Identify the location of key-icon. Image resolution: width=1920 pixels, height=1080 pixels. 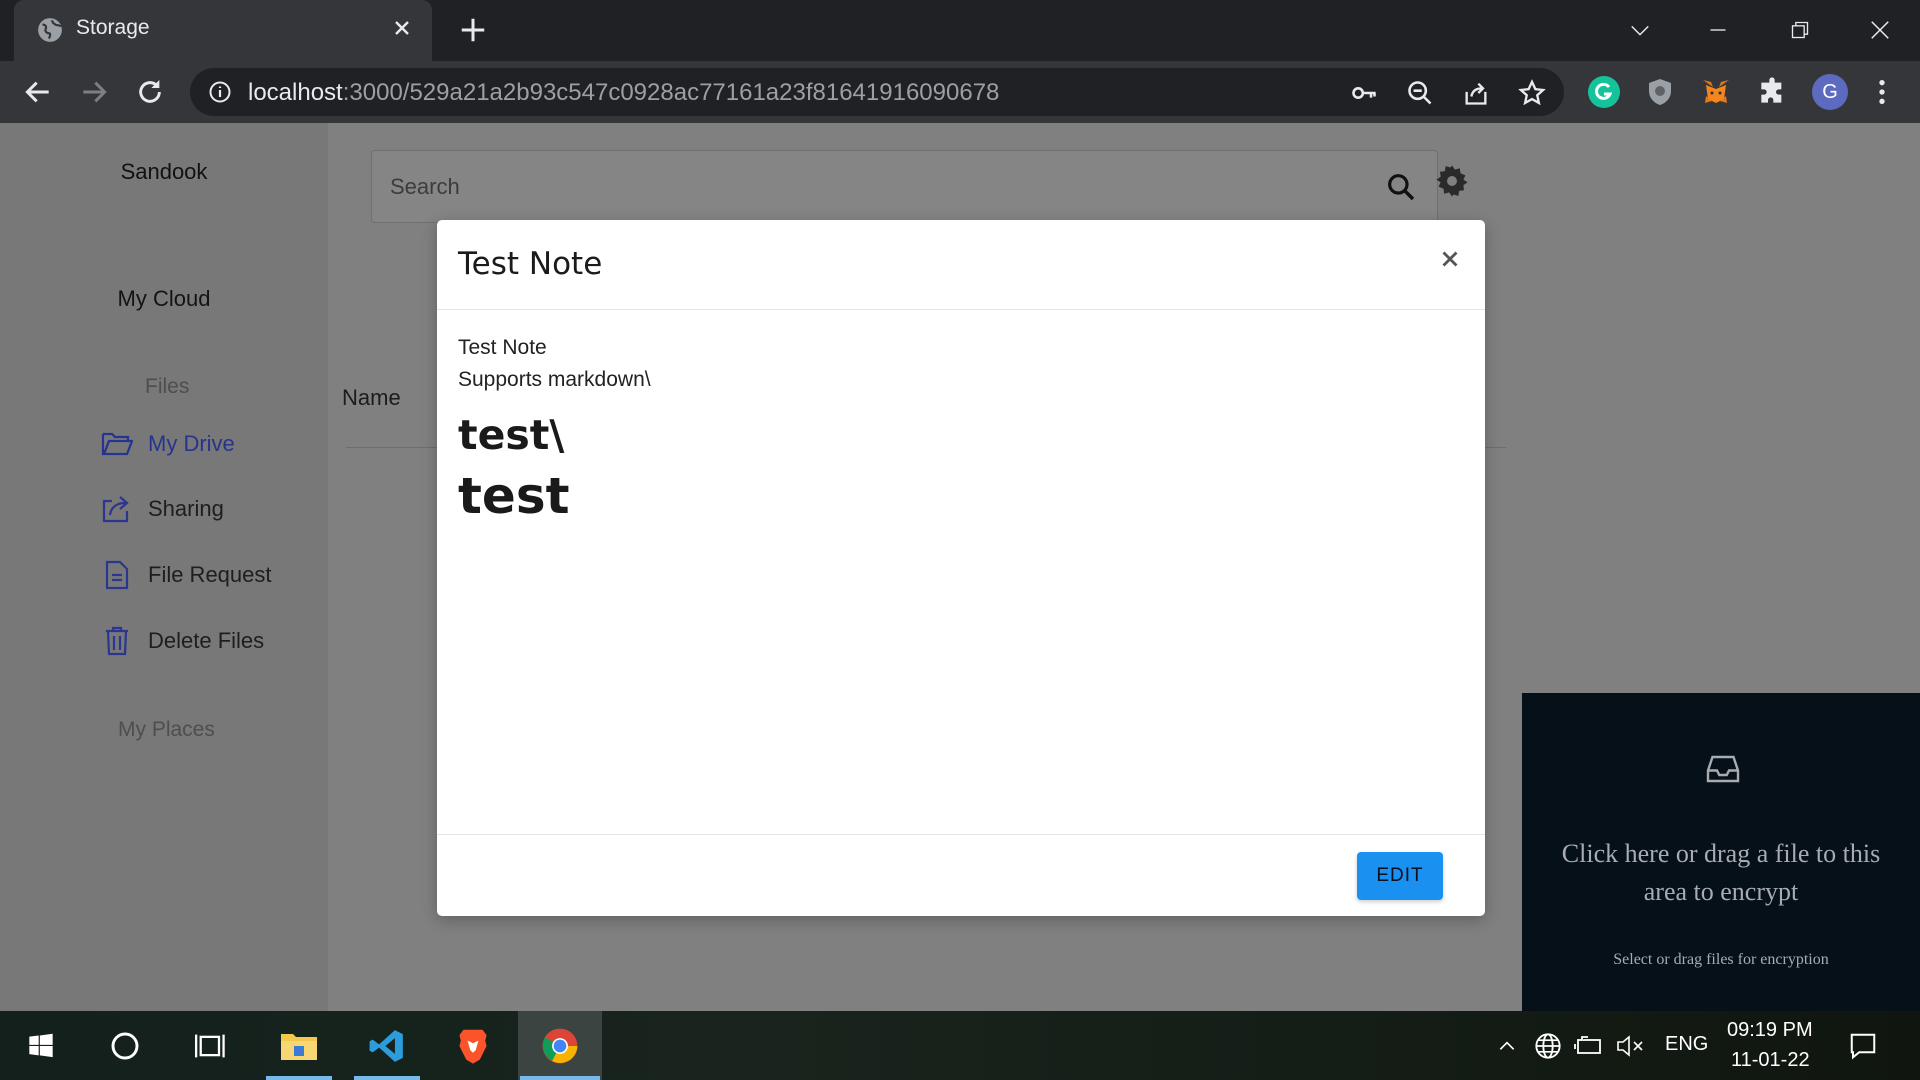
(1364, 93).